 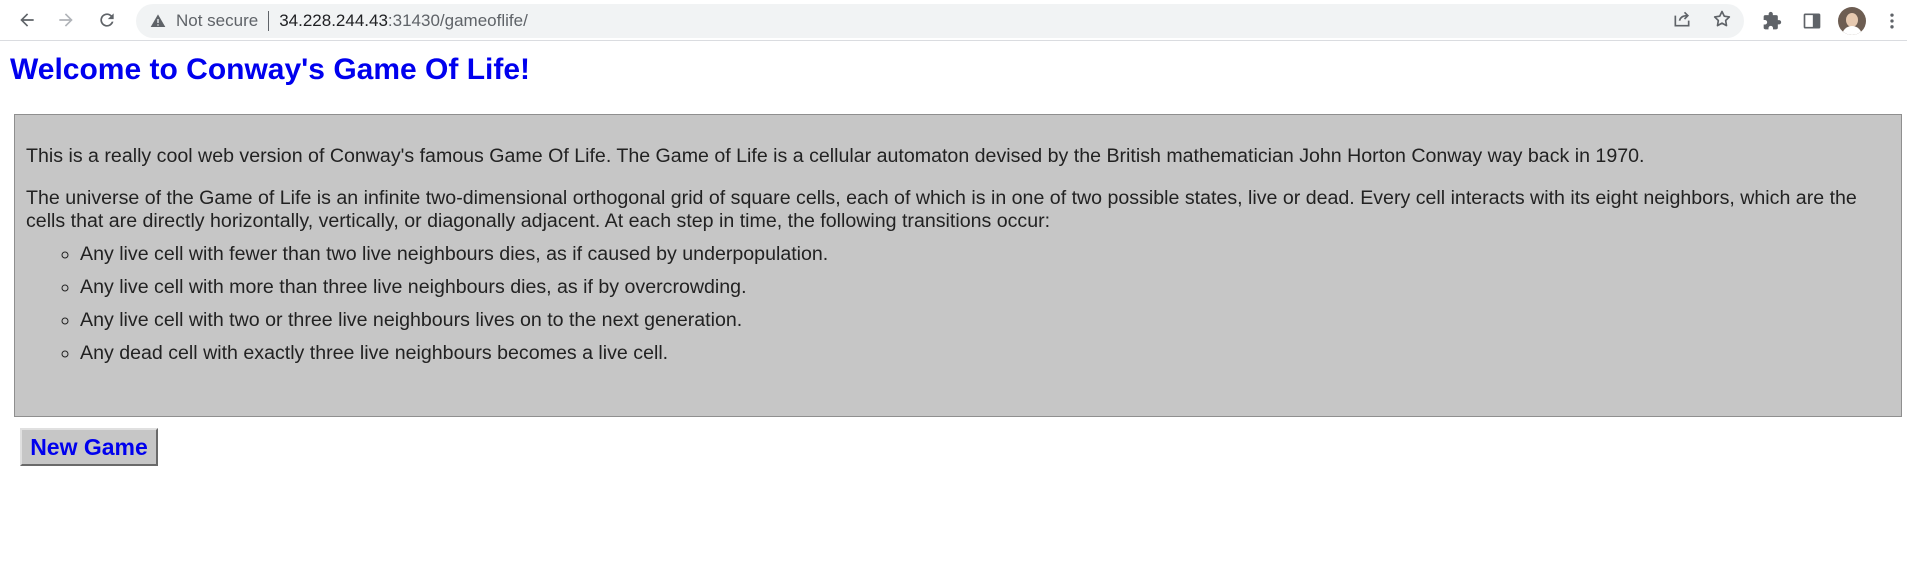 I want to click on url-path: :31430/gameoflife/, so click(x=457, y=20).